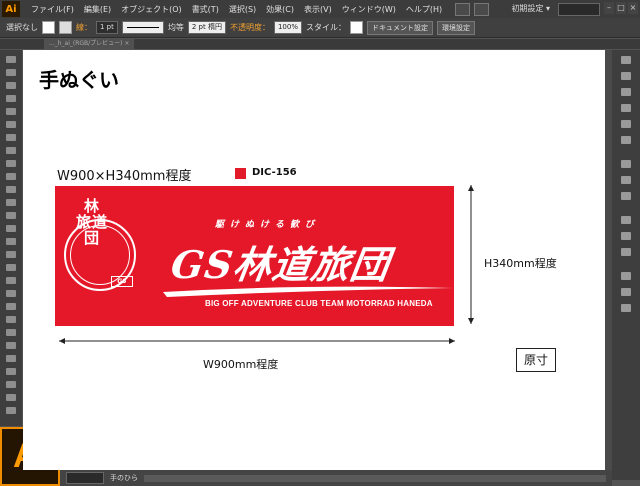  I want to click on page-title: 手ぬぐい, so click(79, 80).